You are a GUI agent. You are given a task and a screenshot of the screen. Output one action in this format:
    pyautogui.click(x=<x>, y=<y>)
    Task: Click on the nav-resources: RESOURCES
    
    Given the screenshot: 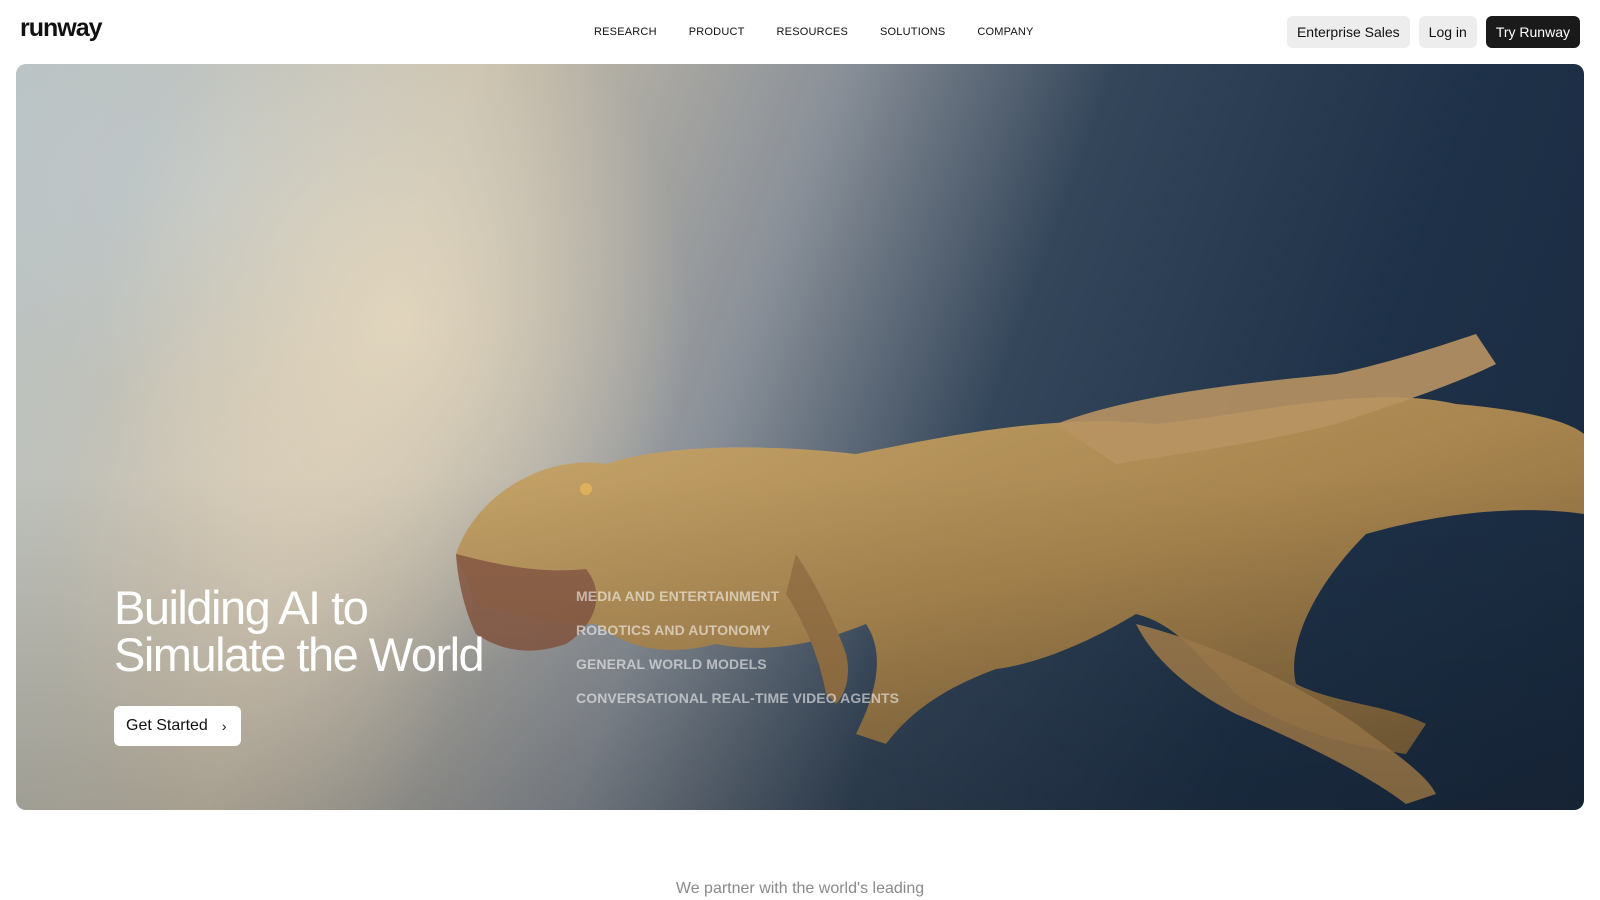 What is the action you would take?
    pyautogui.click(x=812, y=32)
    